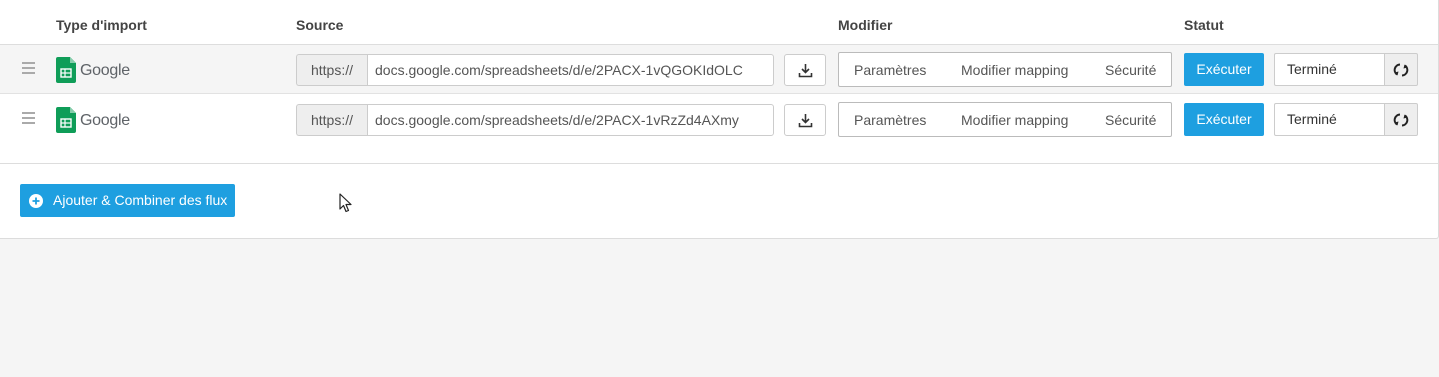 This screenshot has height=377, width=1439. I want to click on mouse-cursor-icon, so click(345, 203).